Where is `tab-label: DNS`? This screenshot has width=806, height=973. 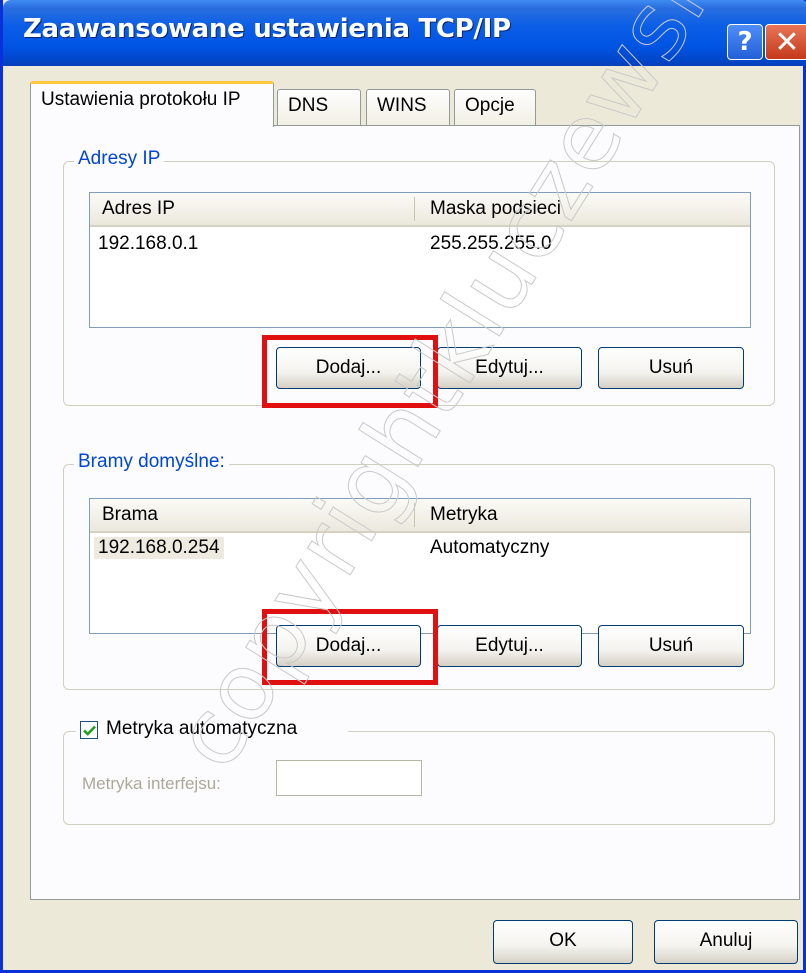 tab-label: DNS is located at coordinates (308, 105).